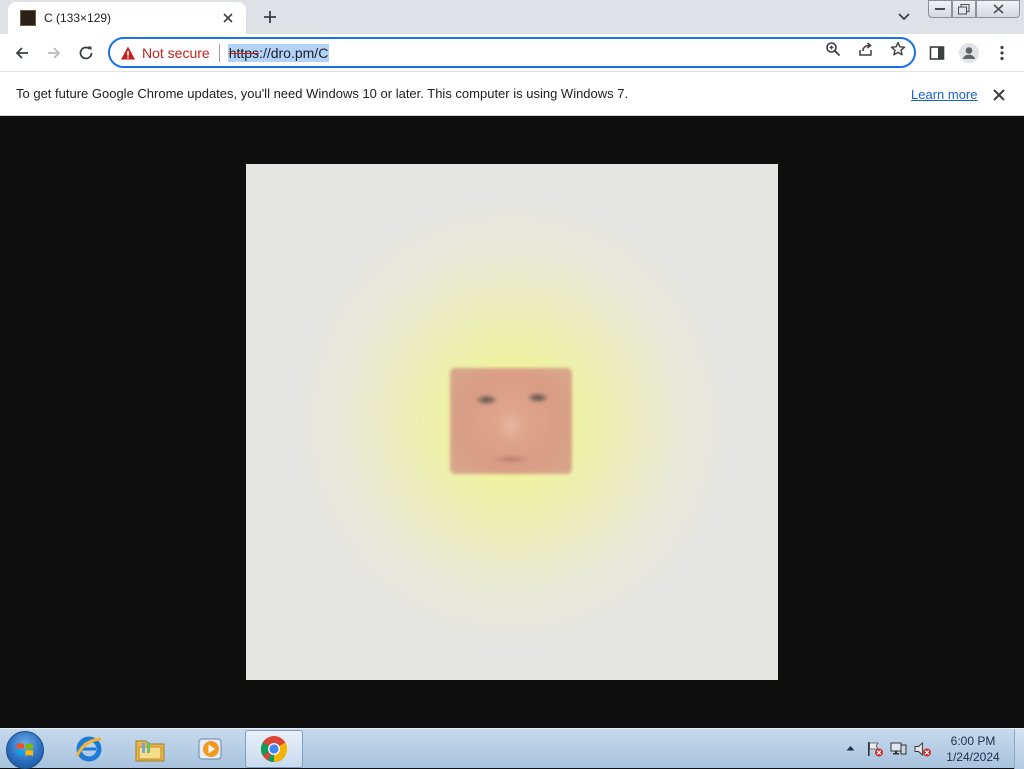 This screenshot has width=1024, height=769. I want to click on face-photo, so click(511, 421).